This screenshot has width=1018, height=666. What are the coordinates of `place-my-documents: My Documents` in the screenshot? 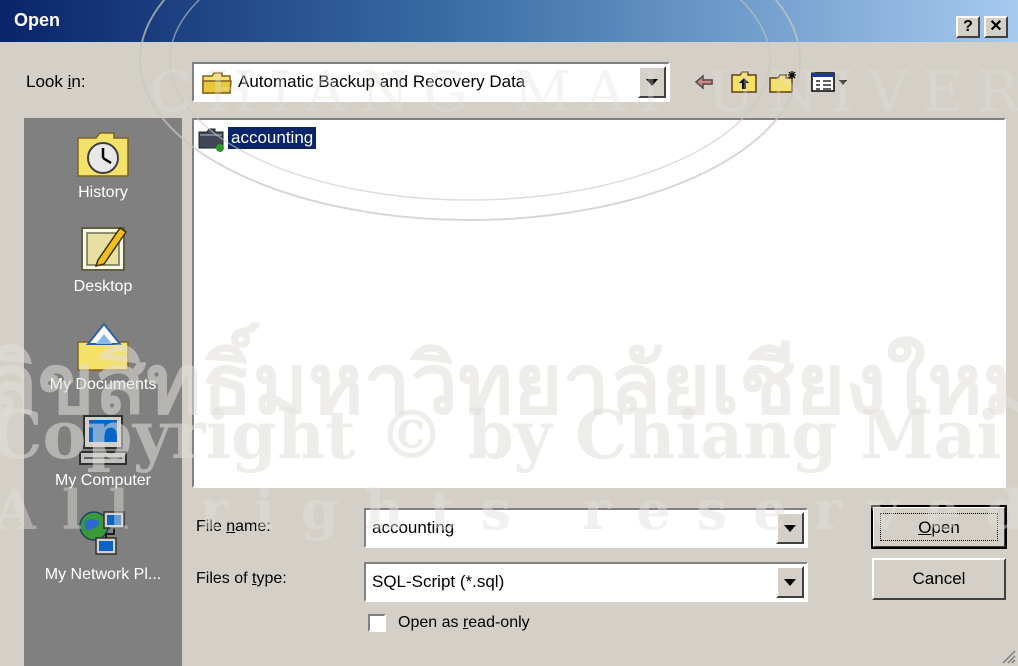 It's located at (103, 357).